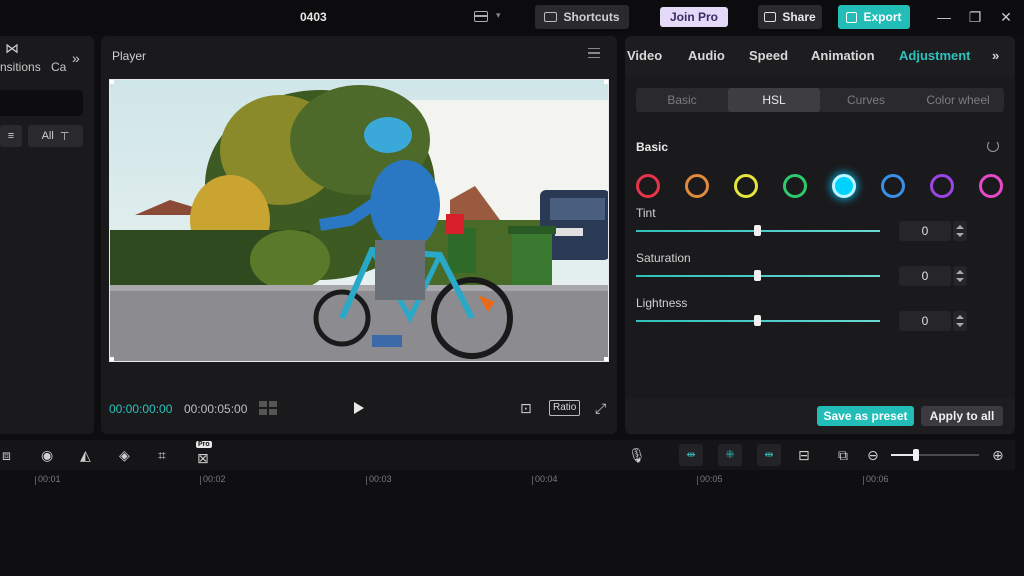  Describe the element at coordinates (47, 235) in the screenshot. I see `media-panel: ⋈ nsitions Ca » ≡ All ⊤` at that location.